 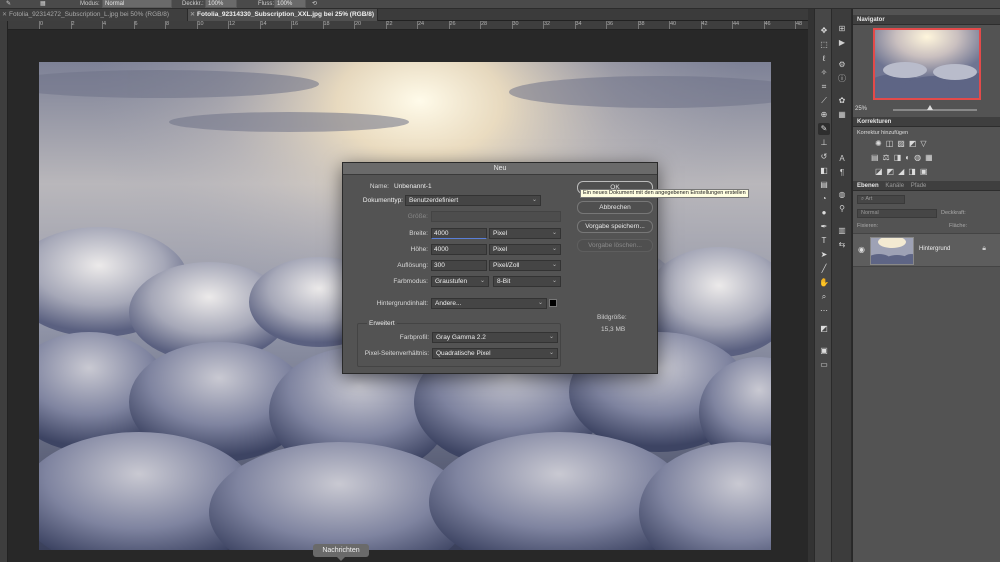 What do you see at coordinates (926, 122) in the screenshot?
I see `corrections-panel-header: Korrekturen` at bounding box center [926, 122].